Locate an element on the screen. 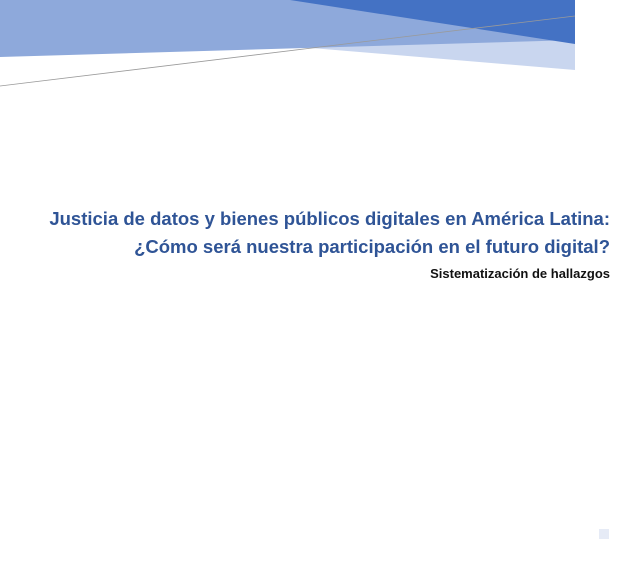  document-subtitle: Sistematización de hallazgos is located at coordinates (520, 273).